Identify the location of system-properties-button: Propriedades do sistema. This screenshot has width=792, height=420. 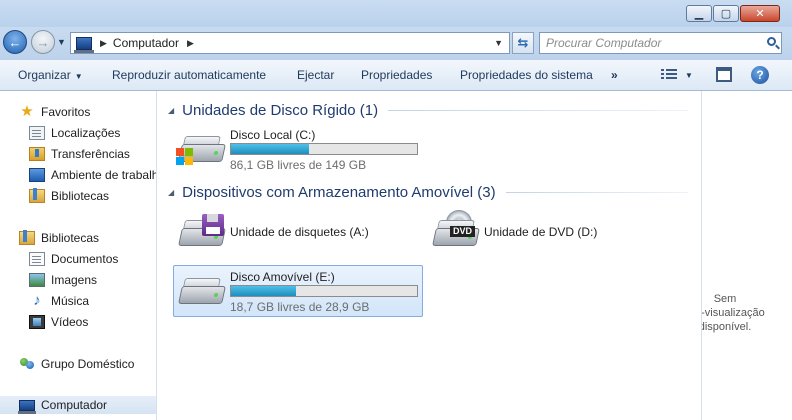
(526, 75).